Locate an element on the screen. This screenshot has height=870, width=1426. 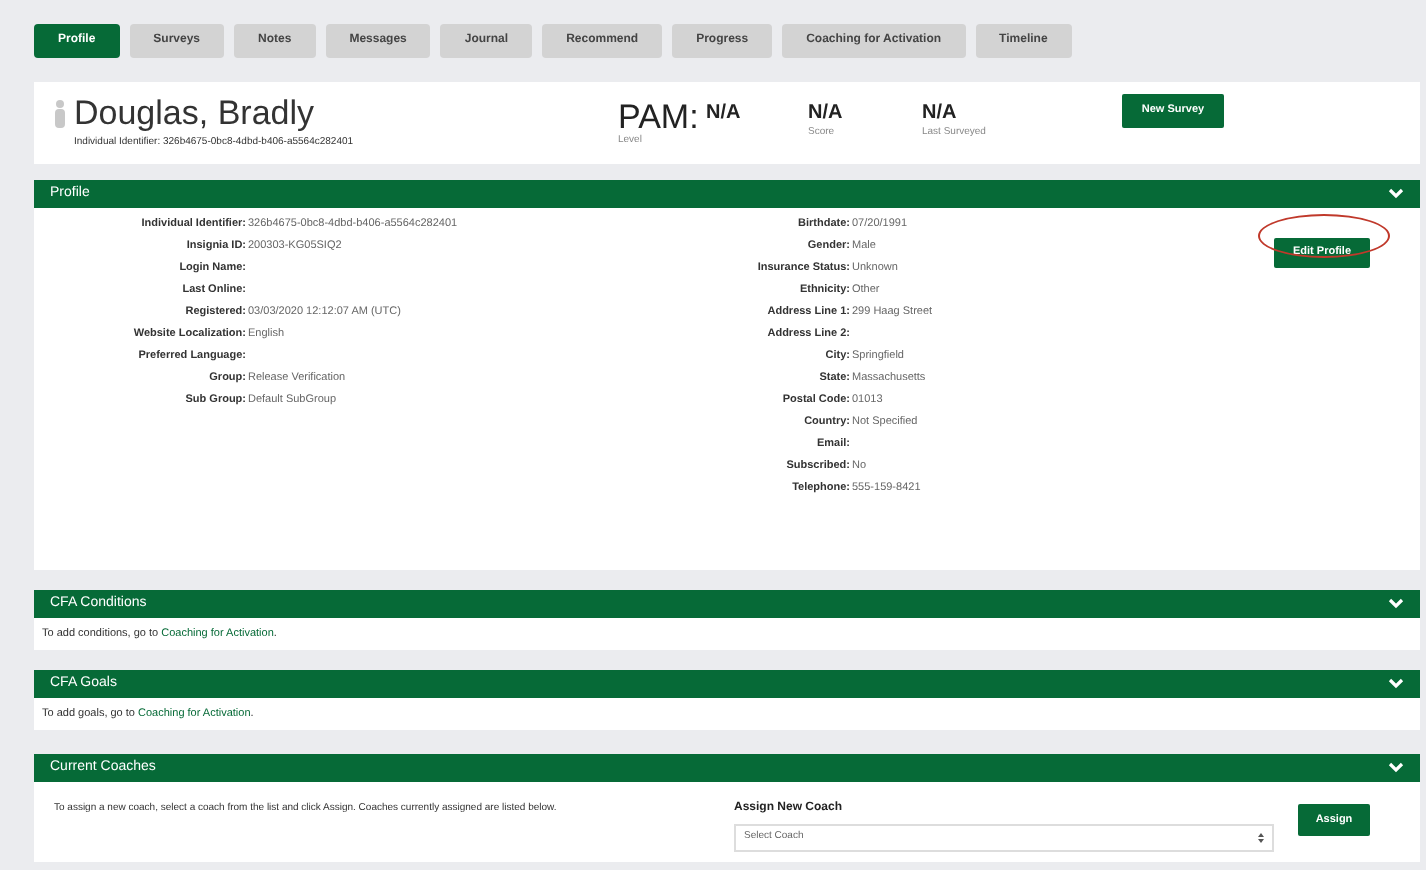
patient-name: Douglas, Bradly is located at coordinates (194, 113).